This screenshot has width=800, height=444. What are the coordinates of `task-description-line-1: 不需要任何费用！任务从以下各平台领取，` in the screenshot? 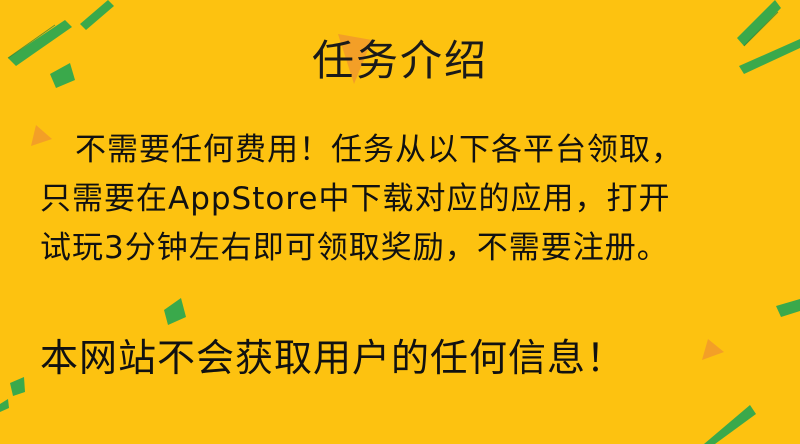 It's located at (379, 150).